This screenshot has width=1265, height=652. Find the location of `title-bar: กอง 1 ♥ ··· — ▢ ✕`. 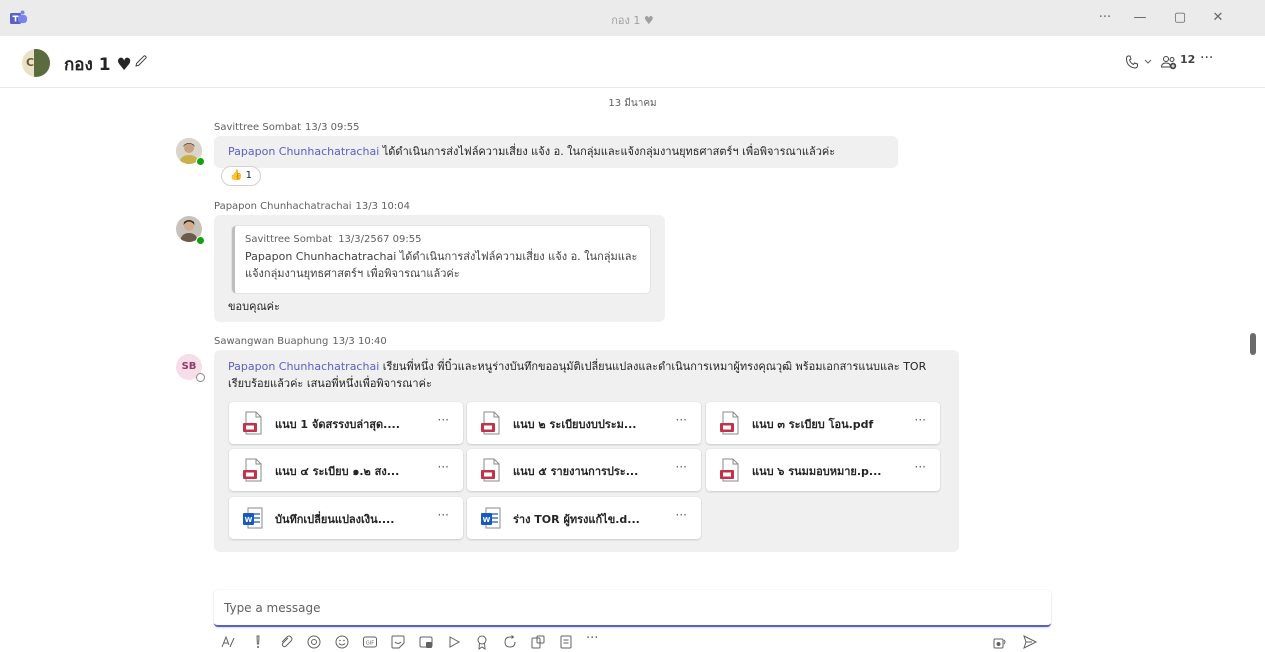

title-bar: กอง 1 ♥ ··· — ▢ ✕ is located at coordinates (632, 18).